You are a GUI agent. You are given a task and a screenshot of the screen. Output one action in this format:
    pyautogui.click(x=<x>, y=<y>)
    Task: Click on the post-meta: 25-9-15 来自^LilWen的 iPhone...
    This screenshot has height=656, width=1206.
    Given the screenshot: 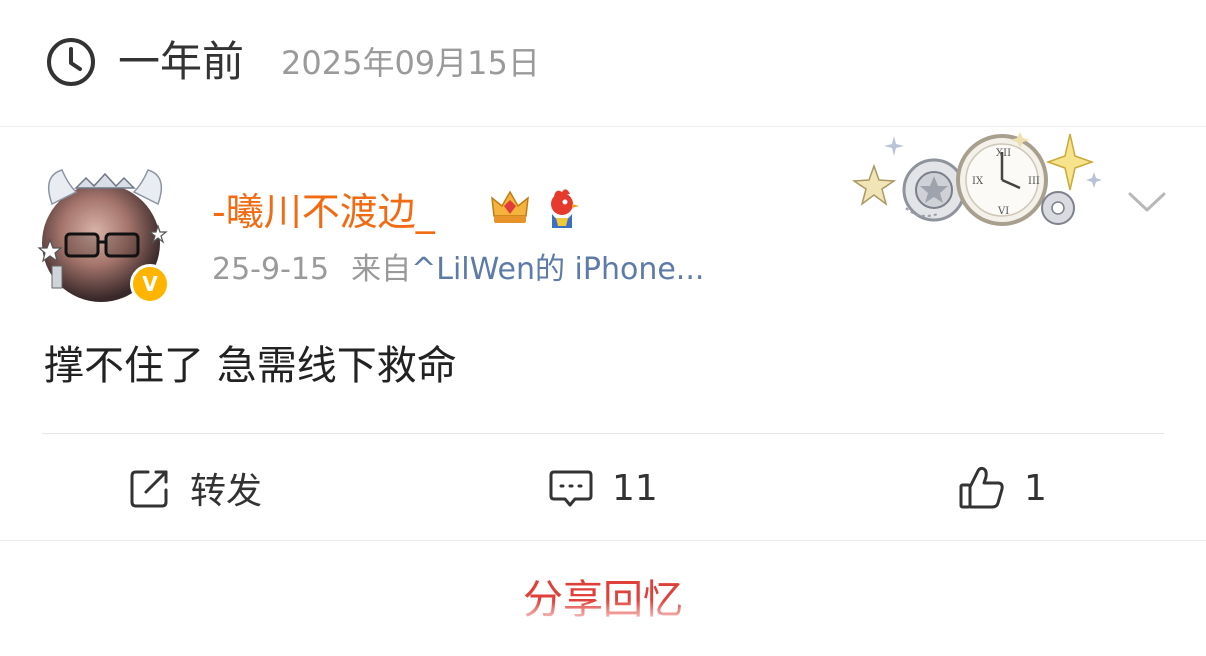 What is the action you would take?
    pyautogui.click(x=458, y=270)
    